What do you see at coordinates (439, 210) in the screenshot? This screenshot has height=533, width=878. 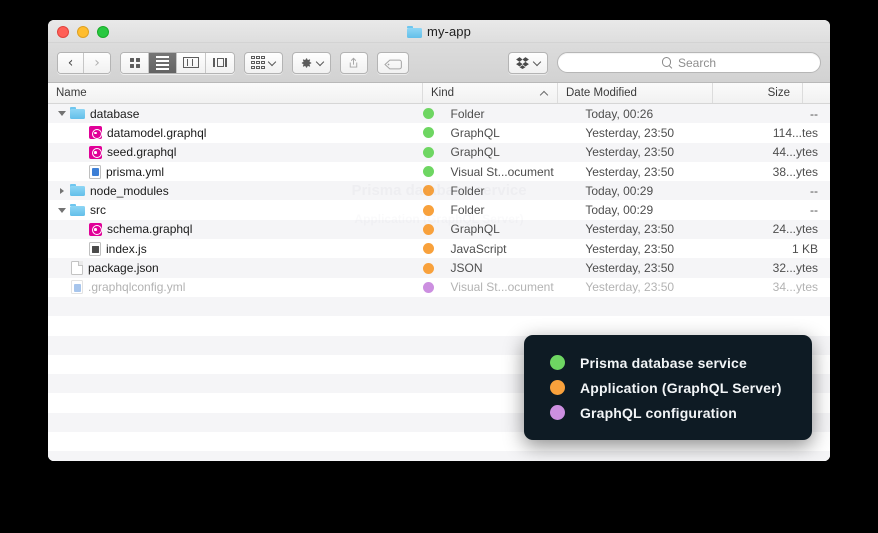 I see `table-row: src Folder Today, 00:29 --` at bounding box center [439, 210].